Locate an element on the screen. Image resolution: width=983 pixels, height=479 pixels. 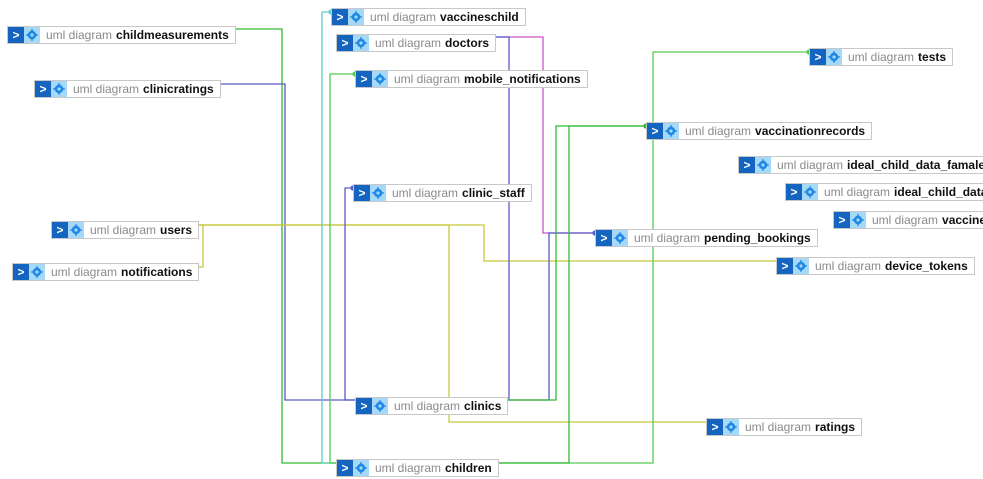
node-name: clinicratings is located at coordinates (178, 89).